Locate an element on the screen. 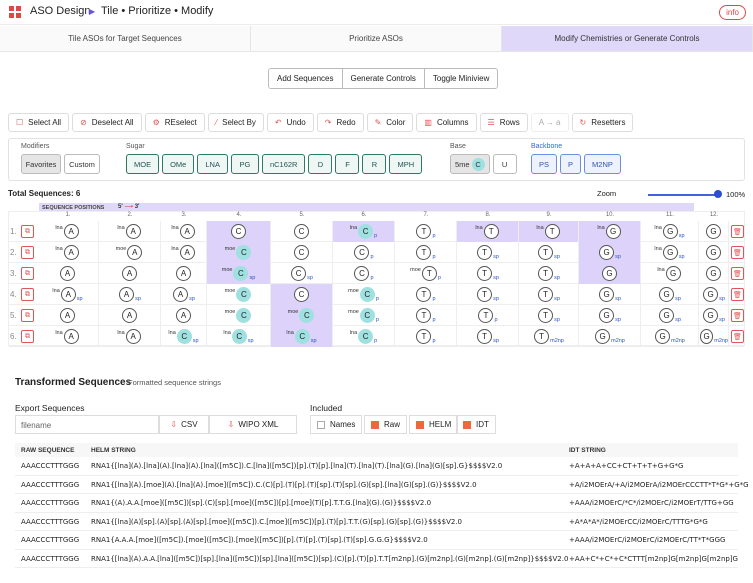 This screenshot has height=583, width=753. zoom-slider-track is located at coordinates (683, 195).